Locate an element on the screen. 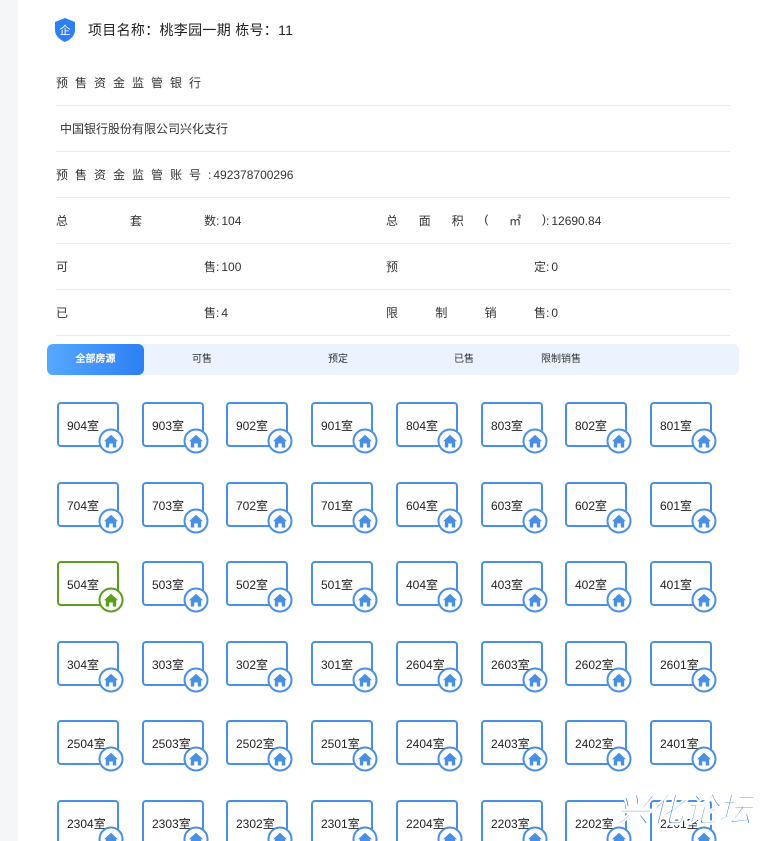  unit-cell: 2302室 is located at coordinates (259, 820).